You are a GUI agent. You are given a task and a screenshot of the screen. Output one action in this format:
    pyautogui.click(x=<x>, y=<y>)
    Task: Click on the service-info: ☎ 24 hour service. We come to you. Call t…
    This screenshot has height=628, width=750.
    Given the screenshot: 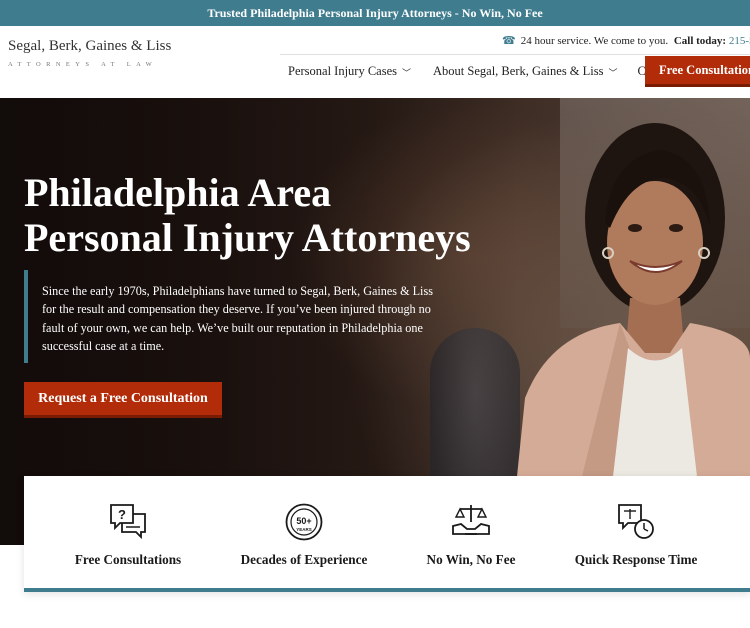 What is the action you would take?
    pyautogui.click(x=626, y=40)
    